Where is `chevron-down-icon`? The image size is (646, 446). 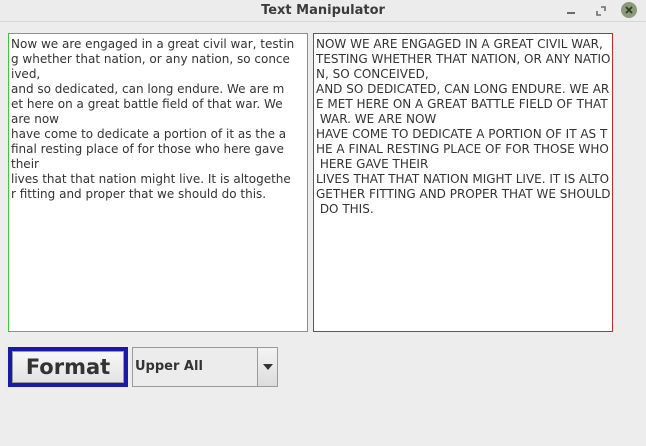
chevron-down-icon is located at coordinates (267, 367).